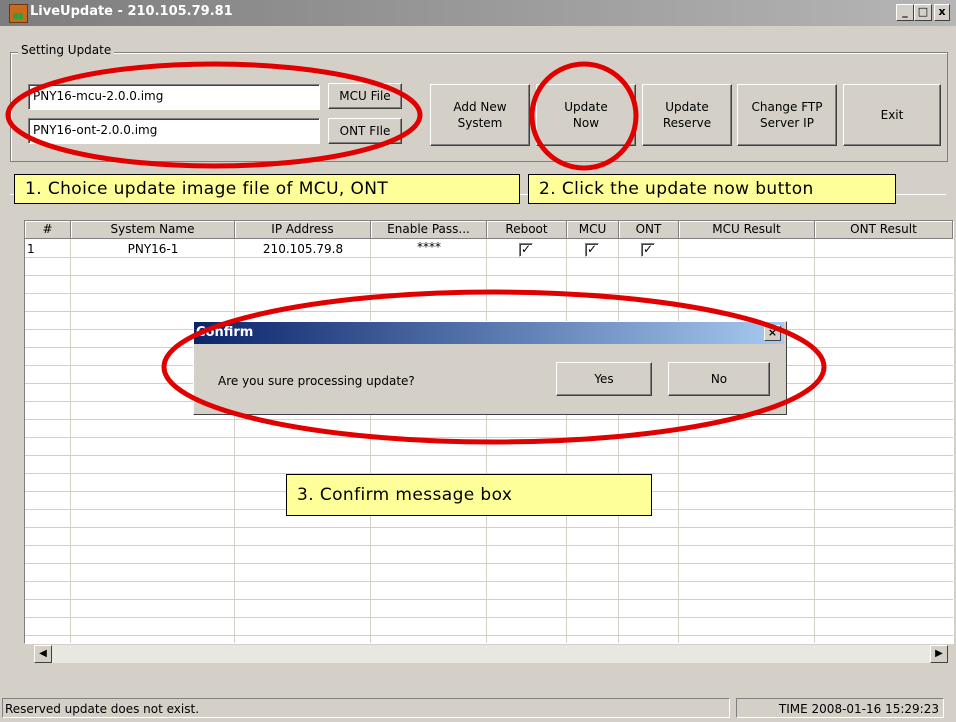  Describe the element at coordinates (649, 230) in the screenshot. I see `column-header-ont: ONT` at that location.